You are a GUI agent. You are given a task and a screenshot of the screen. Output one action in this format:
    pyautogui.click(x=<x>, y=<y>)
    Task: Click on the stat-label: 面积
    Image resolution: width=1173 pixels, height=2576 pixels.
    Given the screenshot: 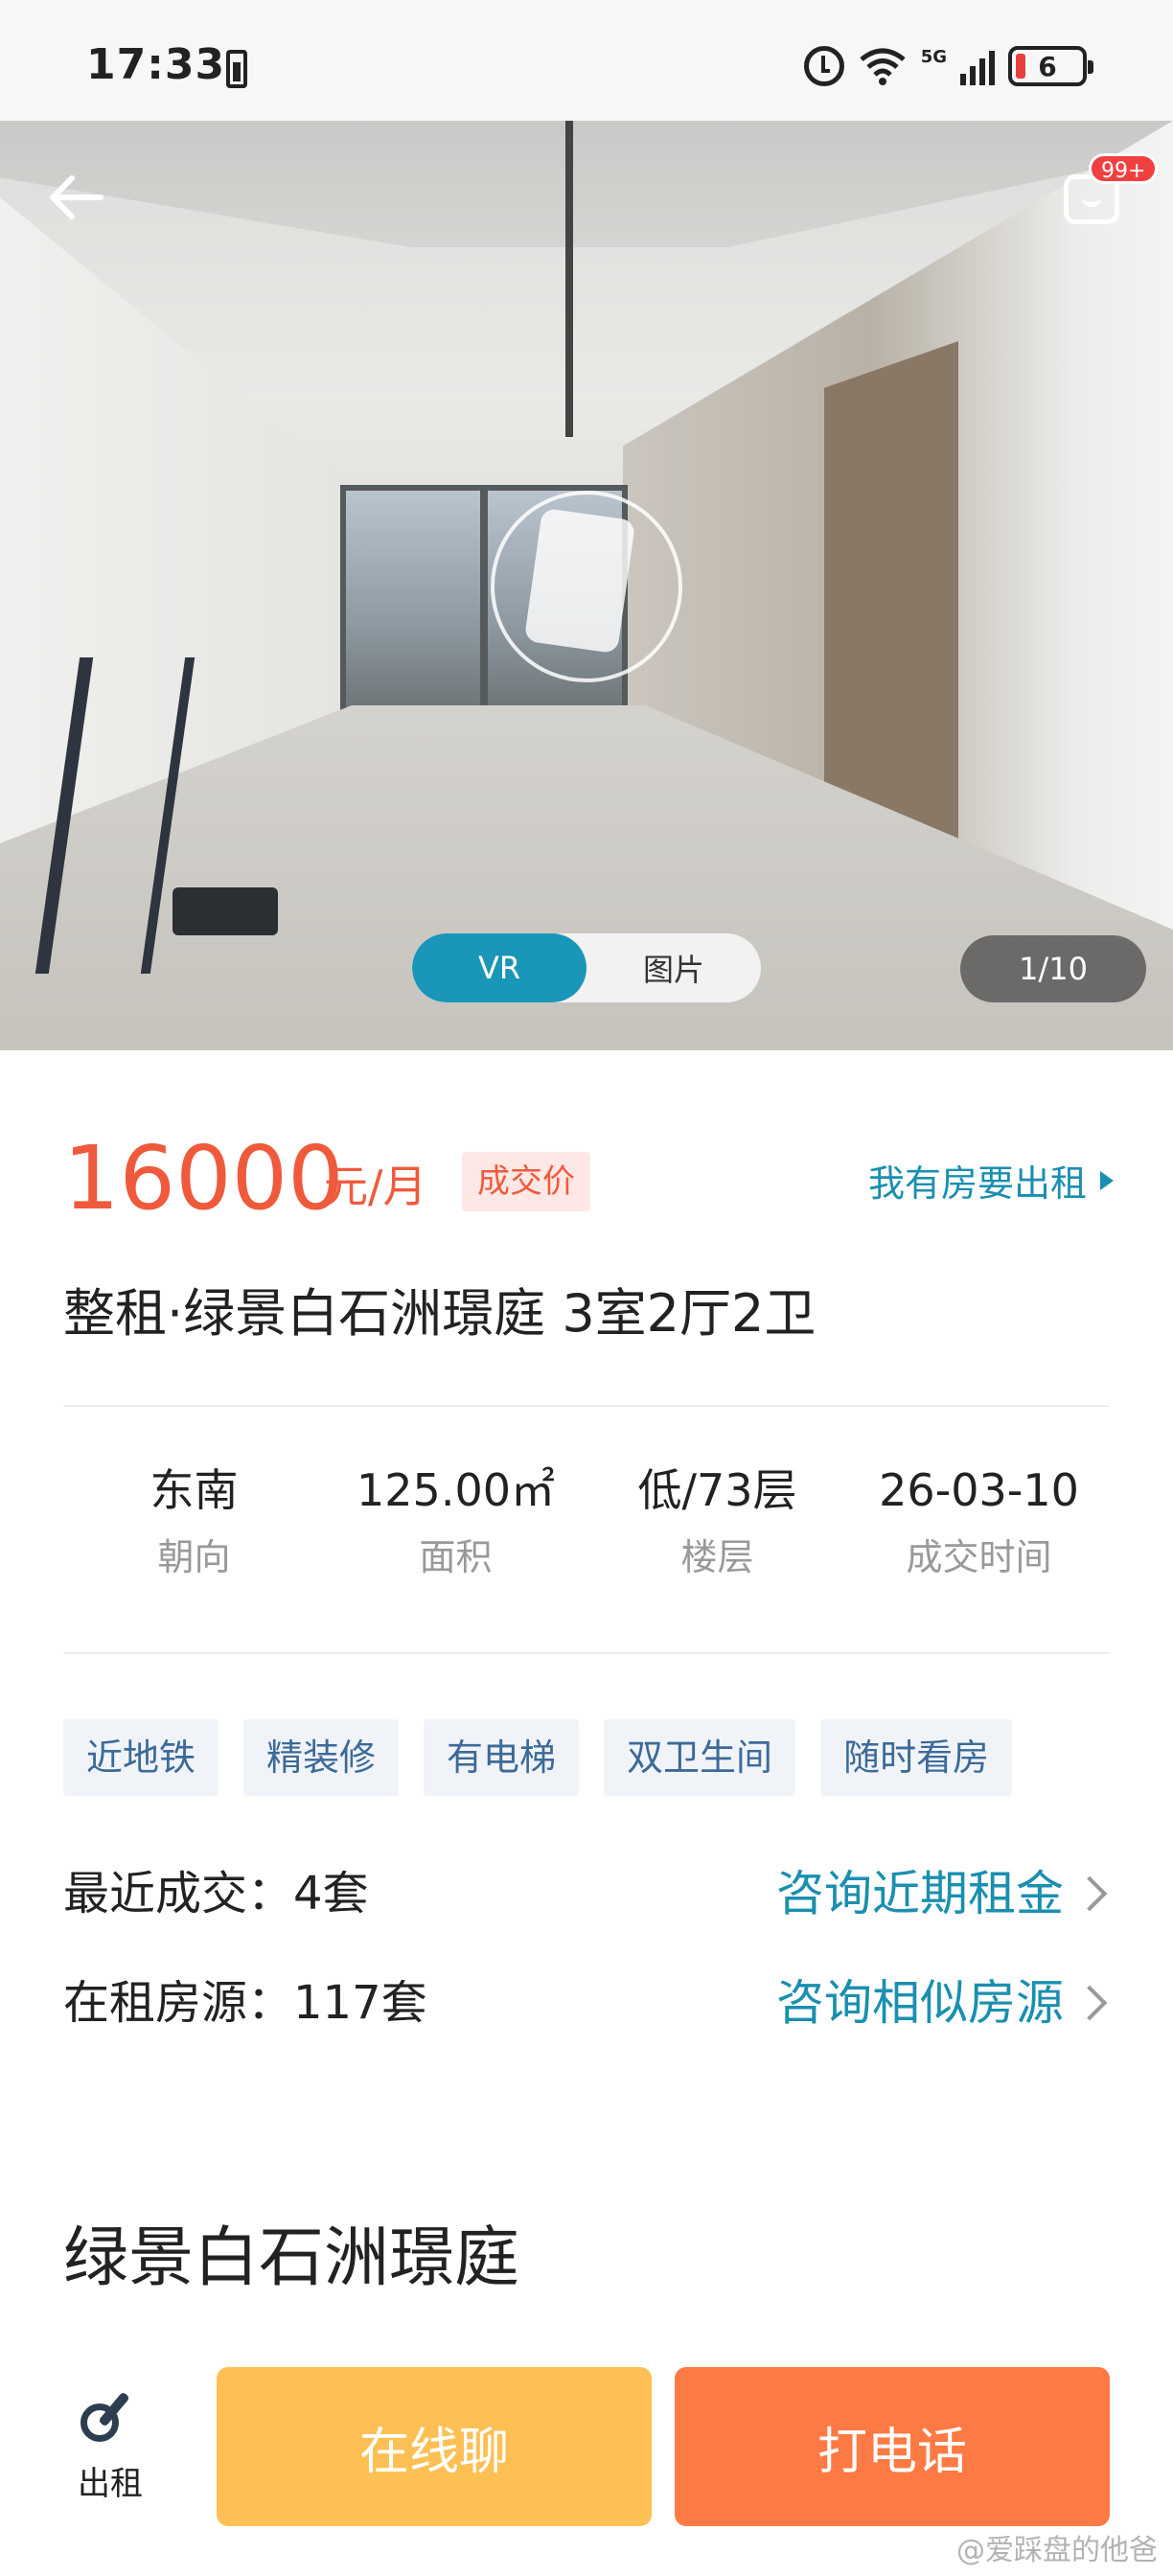 What is the action you would take?
    pyautogui.click(x=456, y=1557)
    